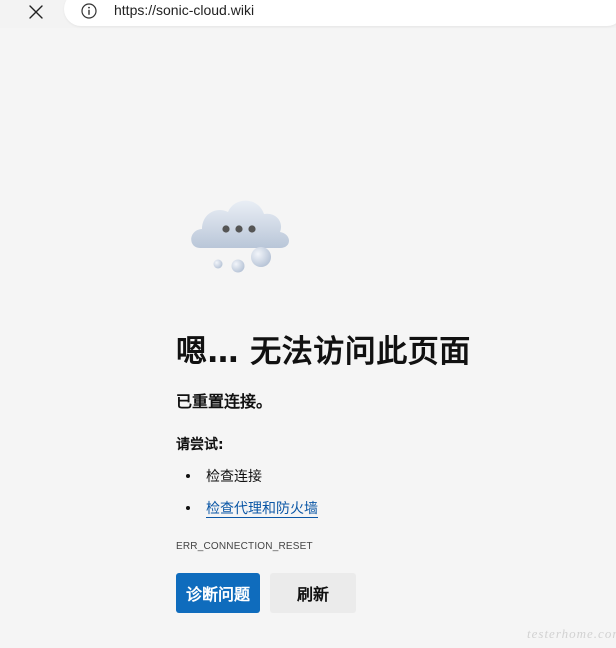  I want to click on refresh-button: 刷新, so click(313, 593).